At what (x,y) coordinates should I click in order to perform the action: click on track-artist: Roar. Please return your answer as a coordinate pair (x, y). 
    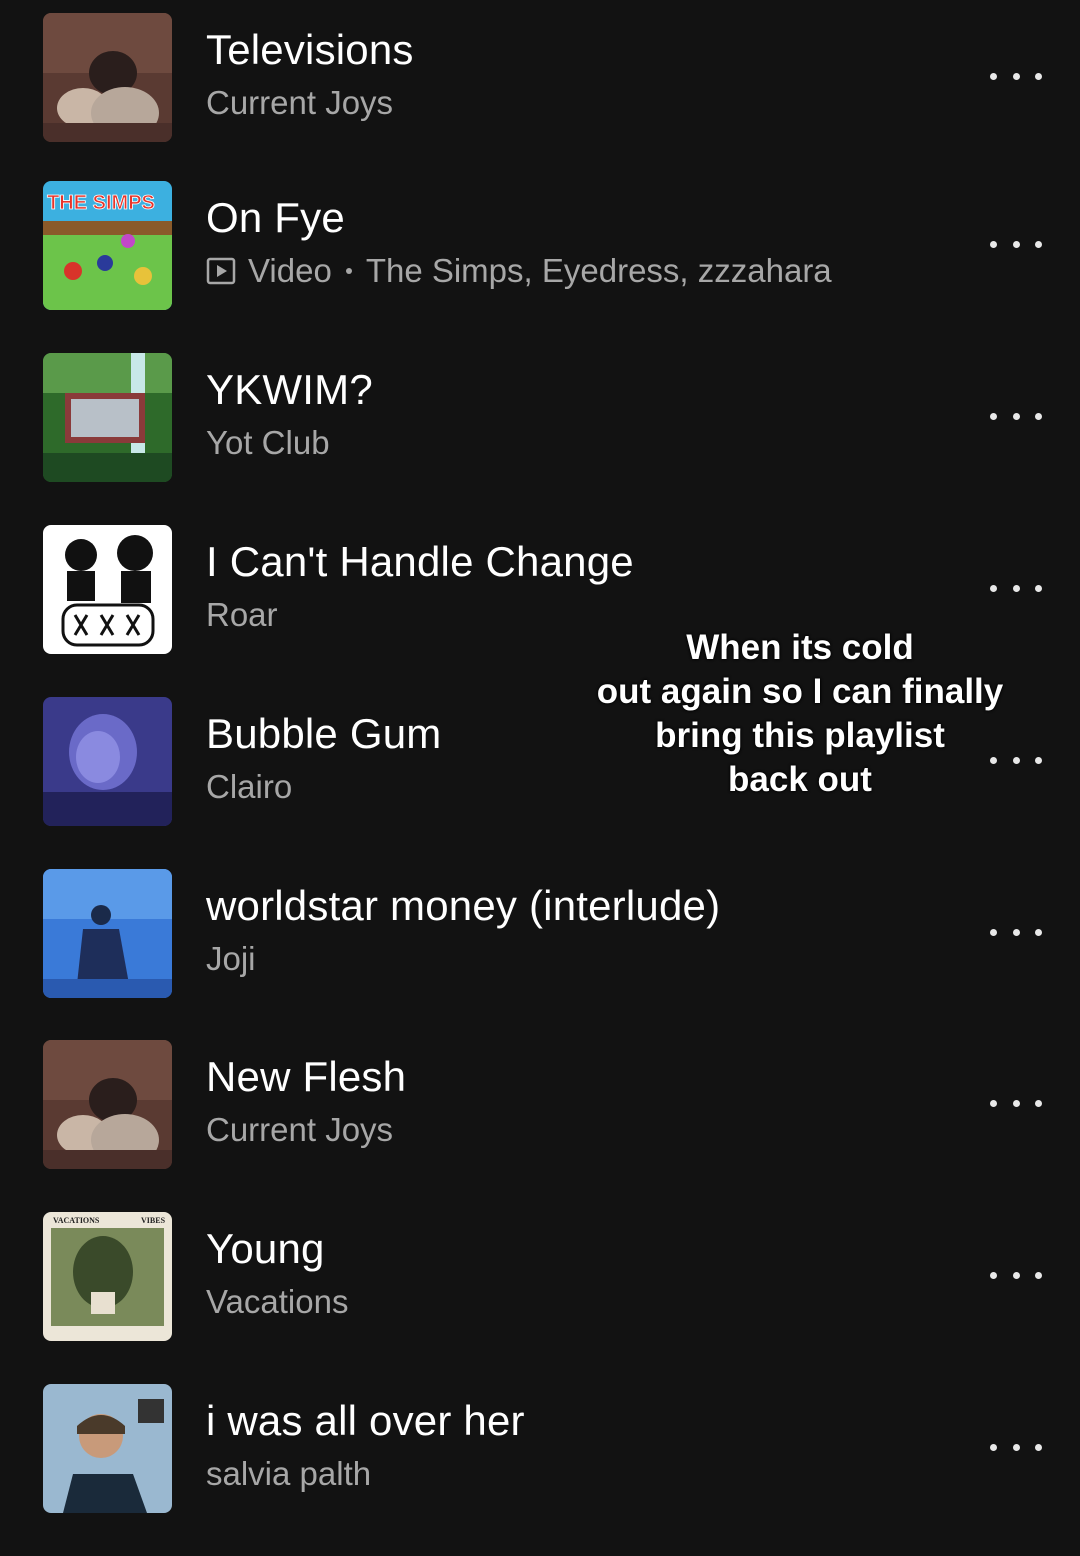
    Looking at the image, I should click on (242, 614).